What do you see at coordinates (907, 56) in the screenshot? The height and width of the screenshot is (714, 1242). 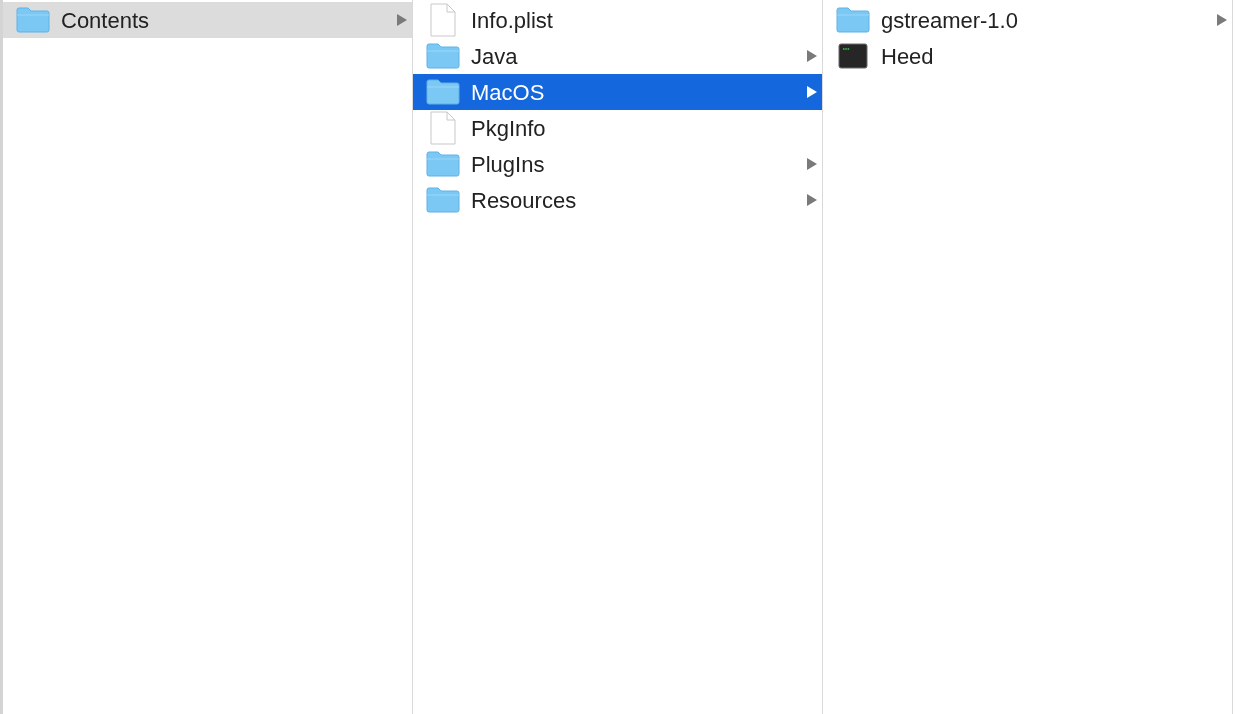 I see `file-name: Heed` at bounding box center [907, 56].